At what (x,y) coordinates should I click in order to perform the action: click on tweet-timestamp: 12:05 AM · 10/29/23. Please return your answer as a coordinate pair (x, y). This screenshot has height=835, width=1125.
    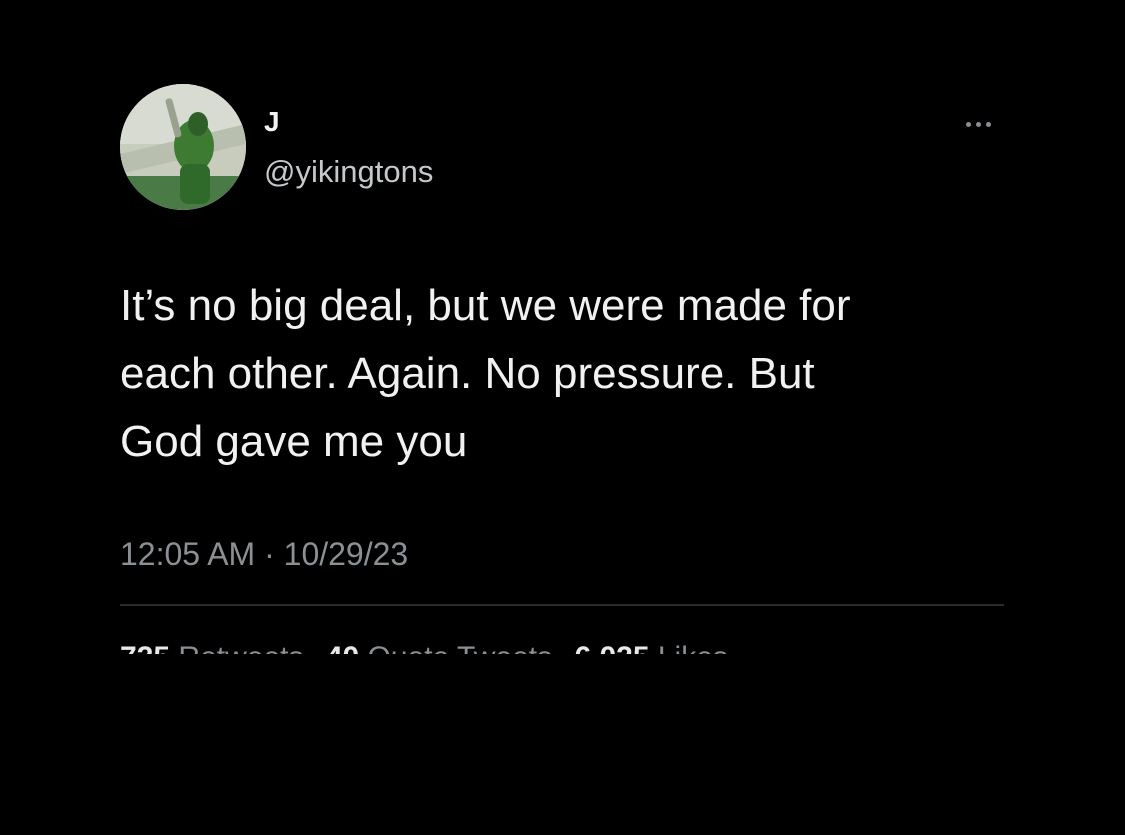
    Looking at the image, I should click on (264, 554).